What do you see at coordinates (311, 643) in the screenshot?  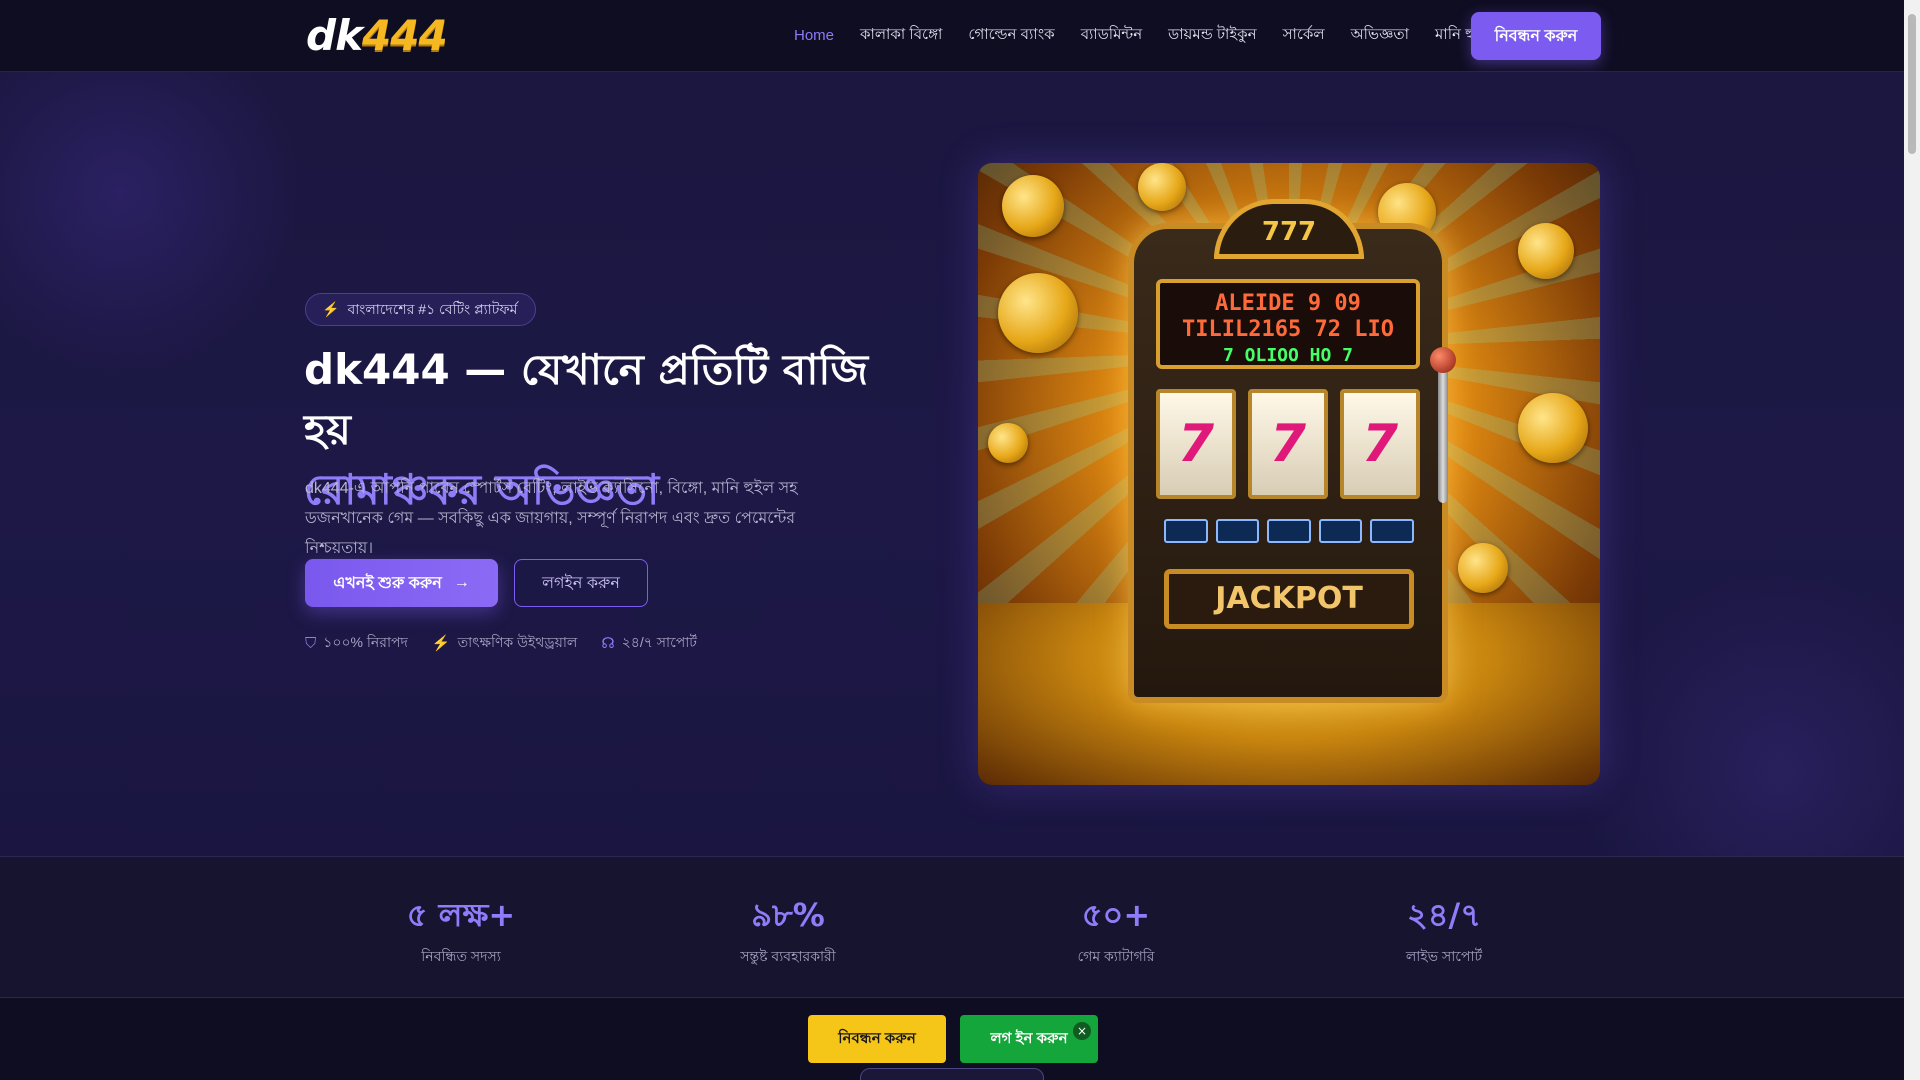 I see `shield-icon: ⛉` at bounding box center [311, 643].